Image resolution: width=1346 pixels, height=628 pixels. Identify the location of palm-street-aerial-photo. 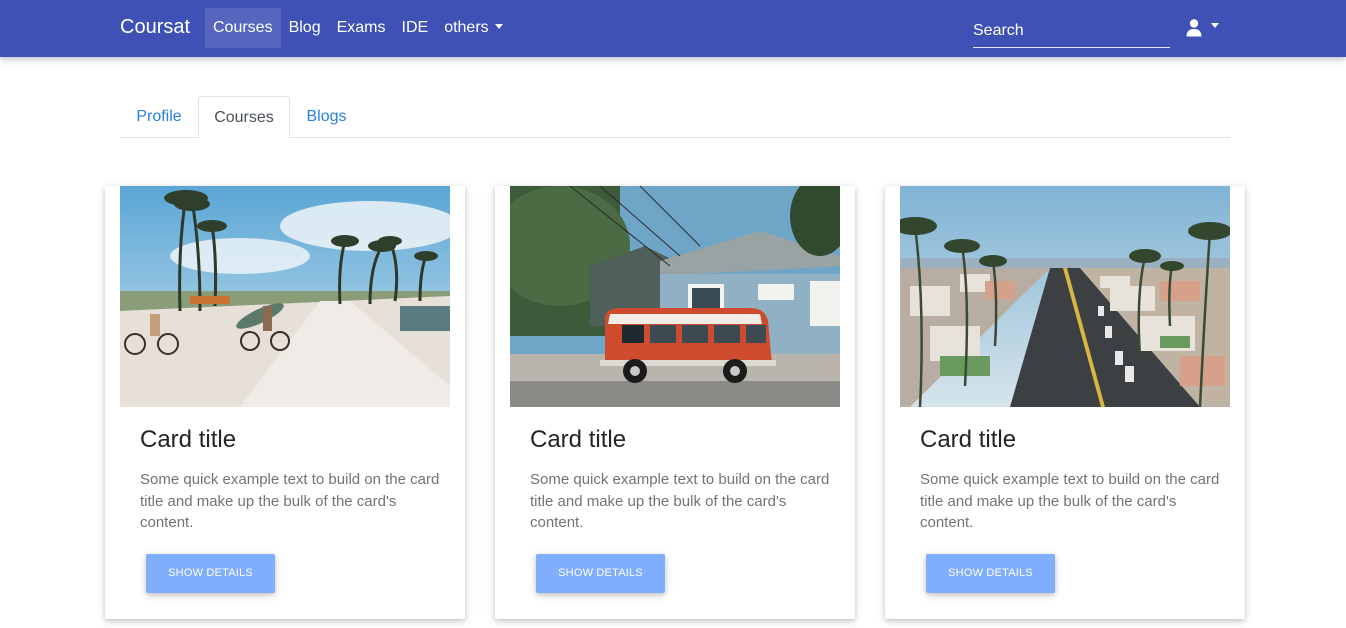
(1065, 296).